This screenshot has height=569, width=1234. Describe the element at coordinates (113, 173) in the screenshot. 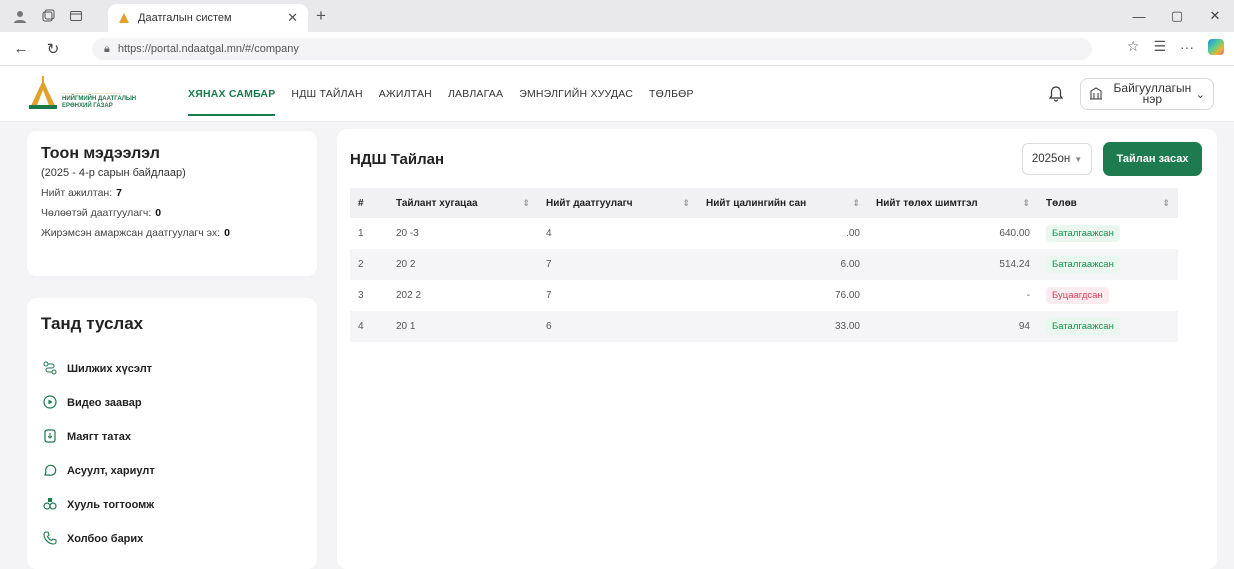

I see `stats-subtitle: (2025 - 4-р сарын байдлаар)` at that location.